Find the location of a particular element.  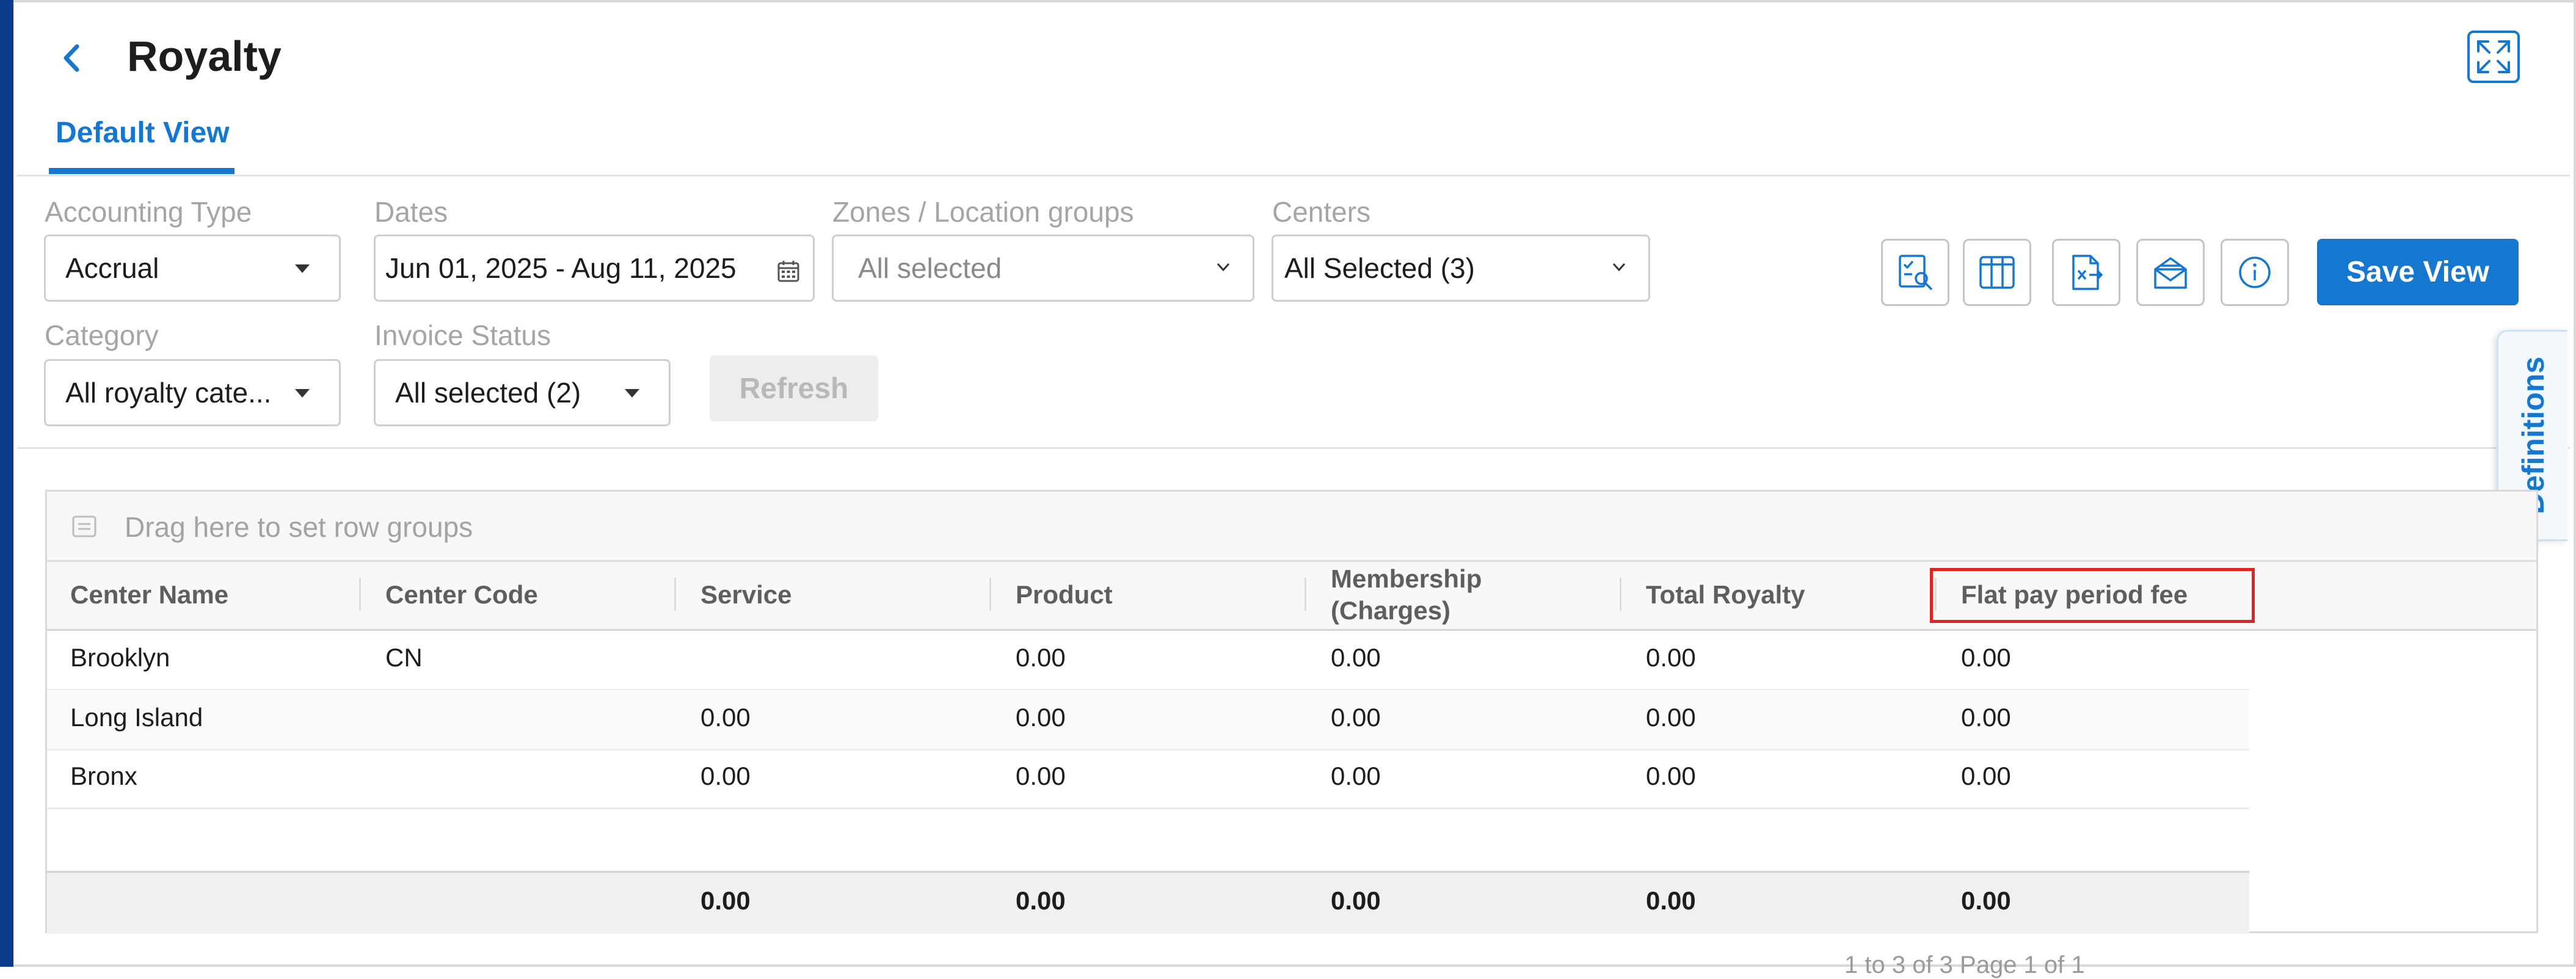

cell-center-name: Bronx is located at coordinates (103, 776).